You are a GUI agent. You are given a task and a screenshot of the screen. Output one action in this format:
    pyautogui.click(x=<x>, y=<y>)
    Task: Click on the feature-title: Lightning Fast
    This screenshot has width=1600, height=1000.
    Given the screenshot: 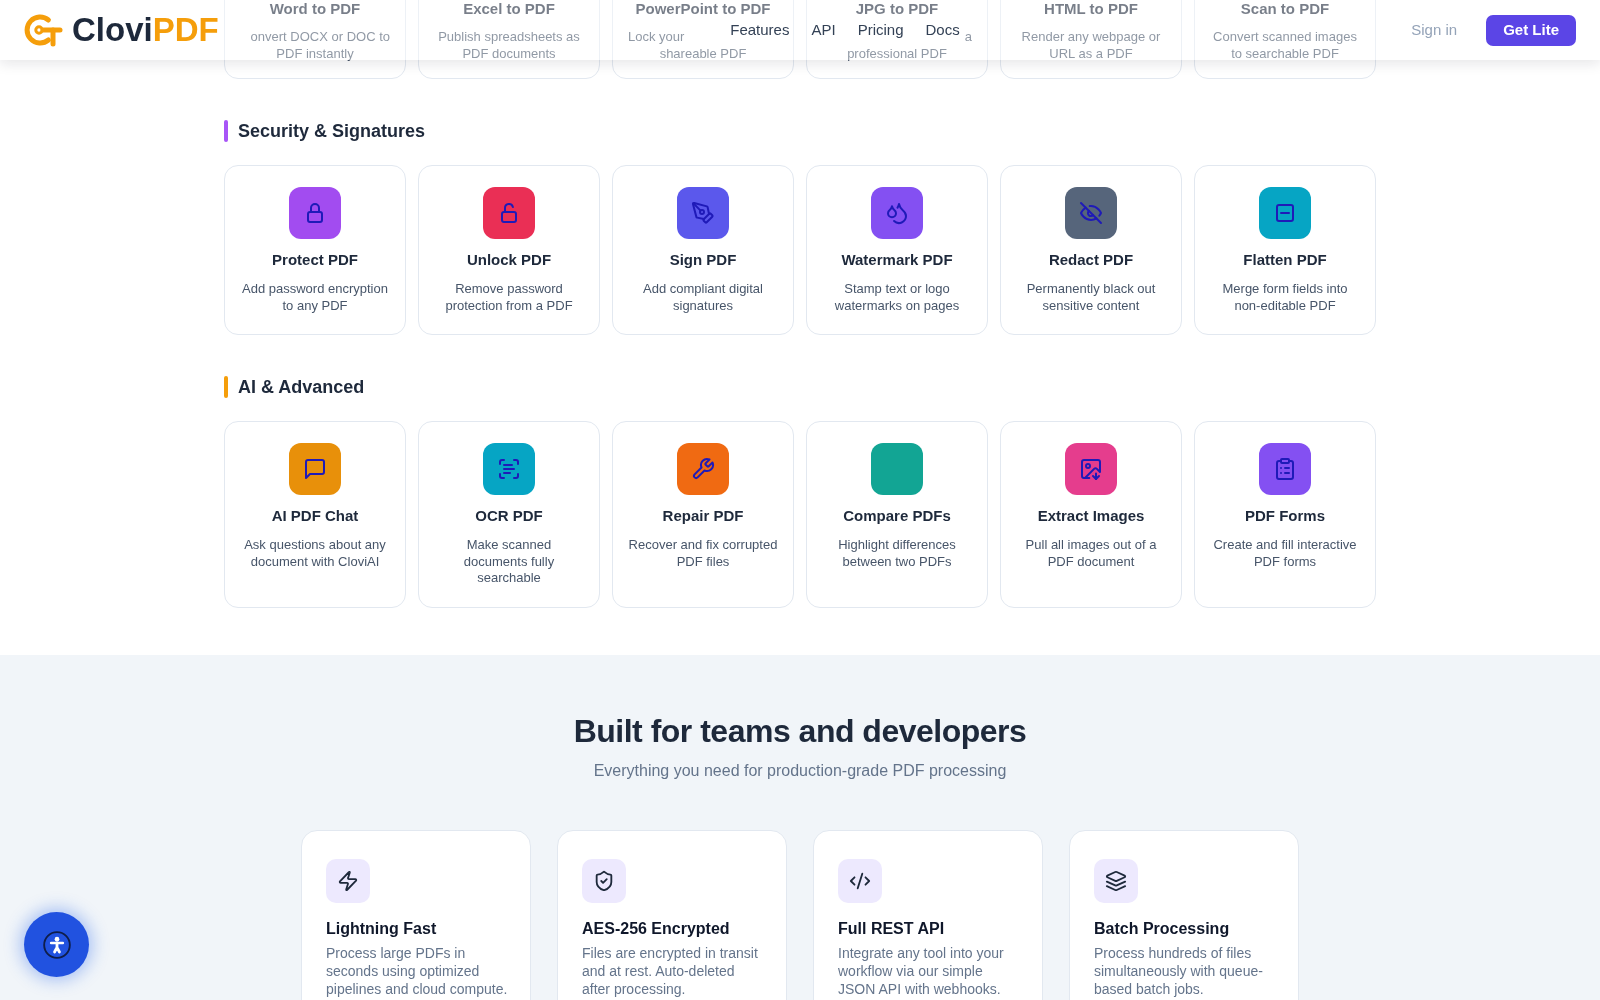 What is the action you would take?
    pyautogui.click(x=382, y=928)
    